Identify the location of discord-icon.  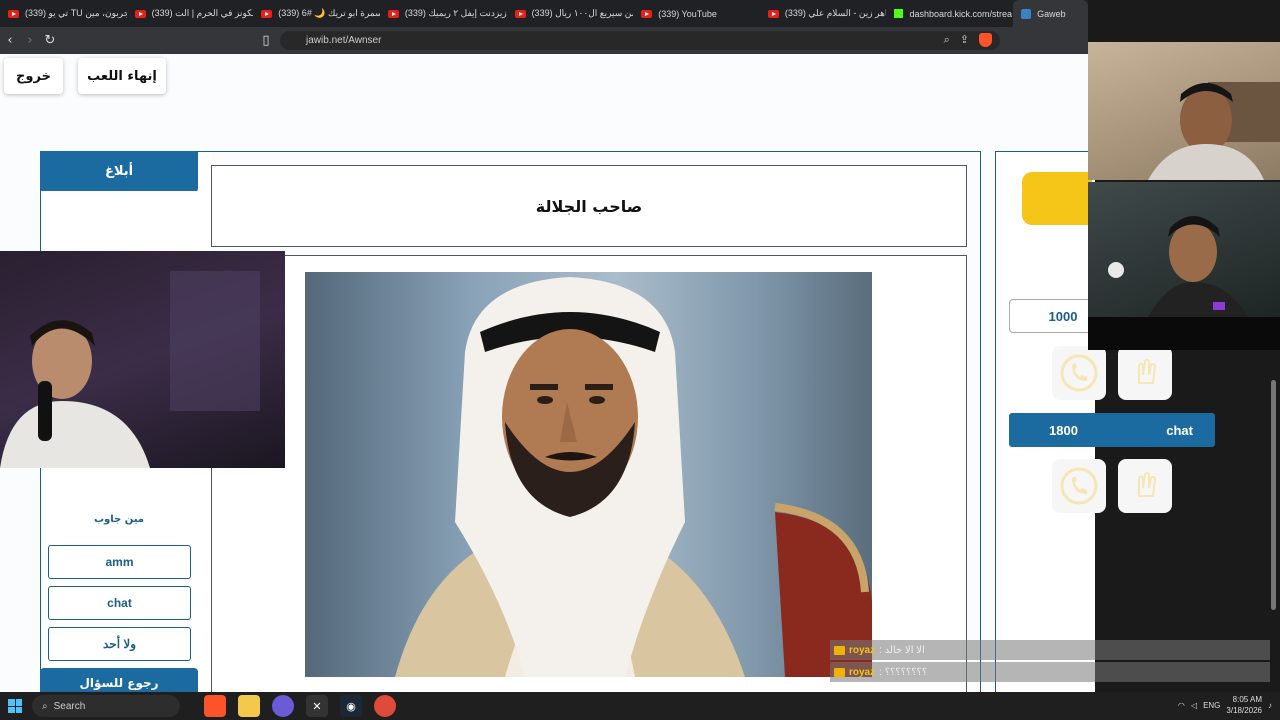
(283, 706).